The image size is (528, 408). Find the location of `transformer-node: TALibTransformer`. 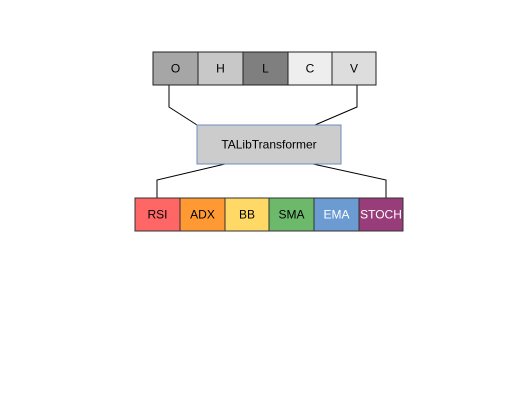

transformer-node: TALibTransformer is located at coordinates (269, 144).